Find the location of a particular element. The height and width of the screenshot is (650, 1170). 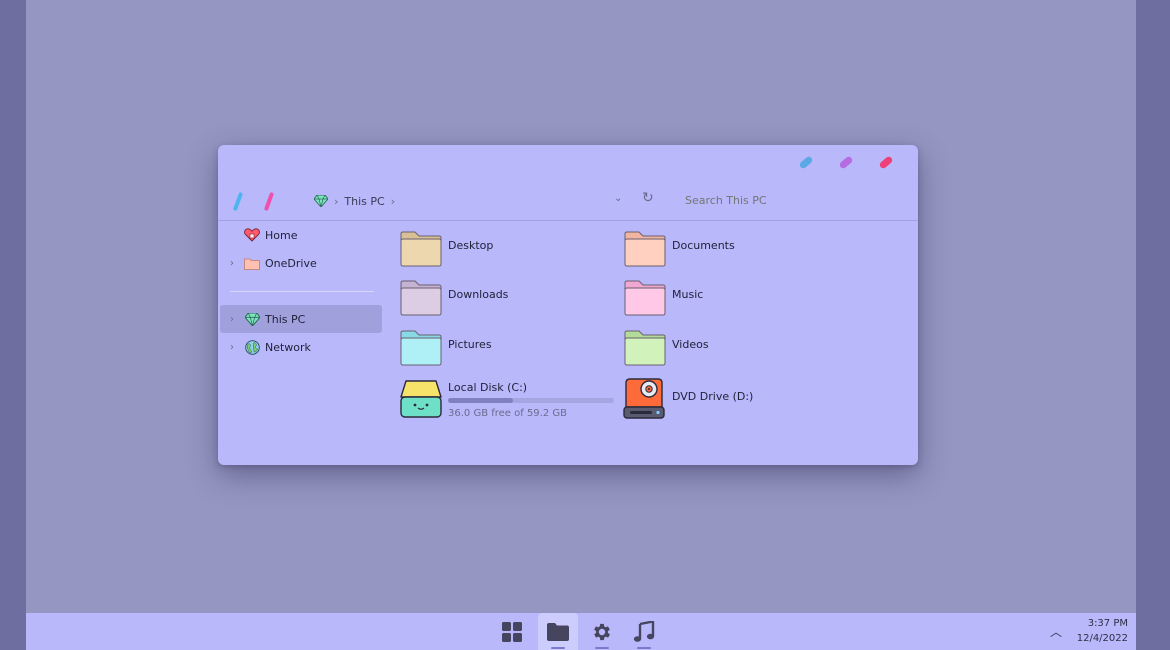

start-button is located at coordinates (512, 631).